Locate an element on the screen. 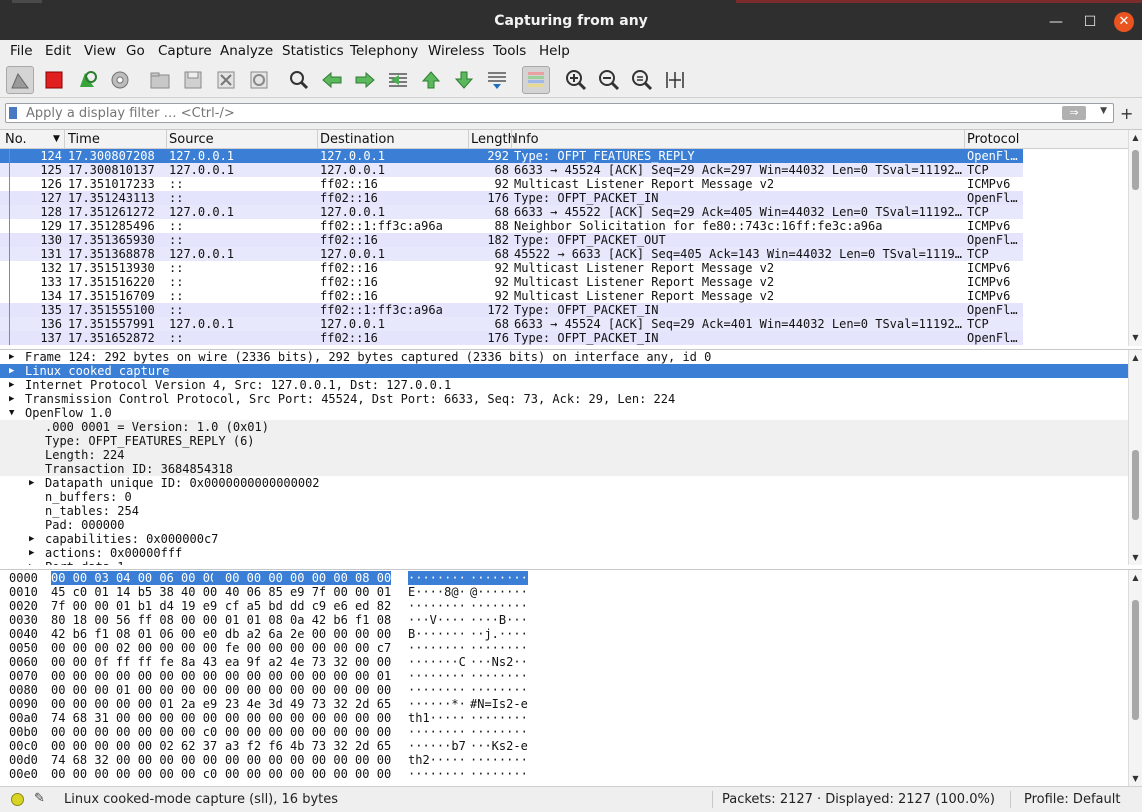 This screenshot has height=812, width=1142. menu-tools: Tools is located at coordinates (509, 51).